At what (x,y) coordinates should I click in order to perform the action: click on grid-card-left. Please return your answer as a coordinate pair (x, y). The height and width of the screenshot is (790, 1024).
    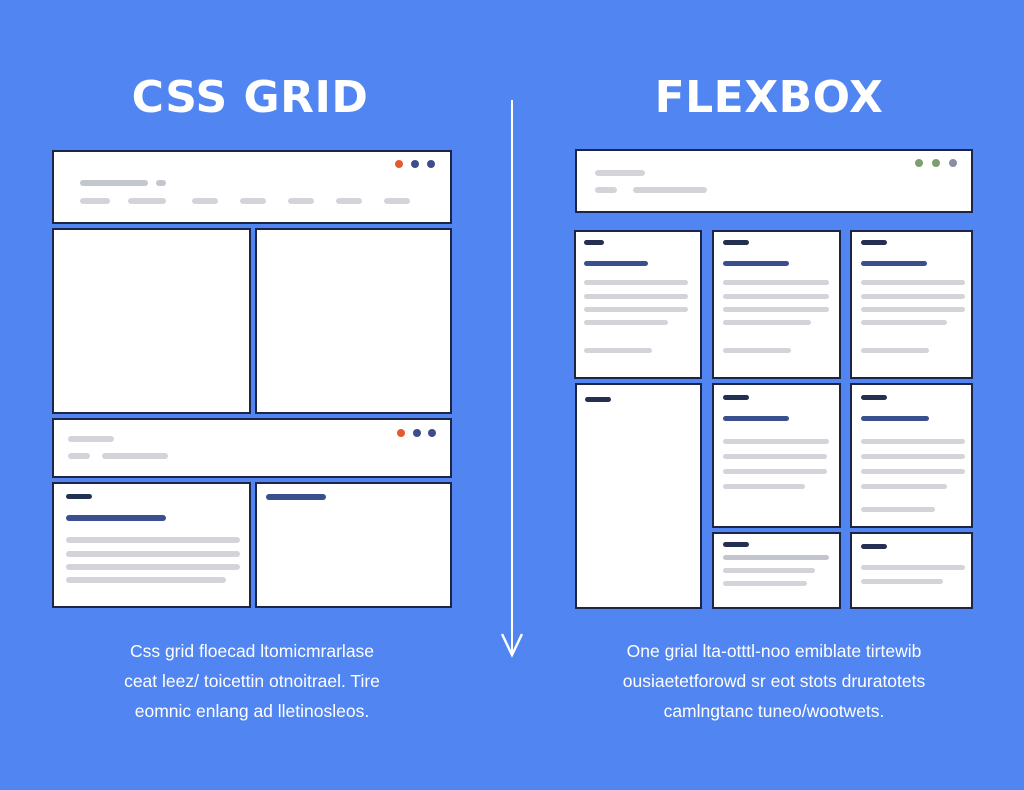
    Looking at the image, I should click on (151, 545).